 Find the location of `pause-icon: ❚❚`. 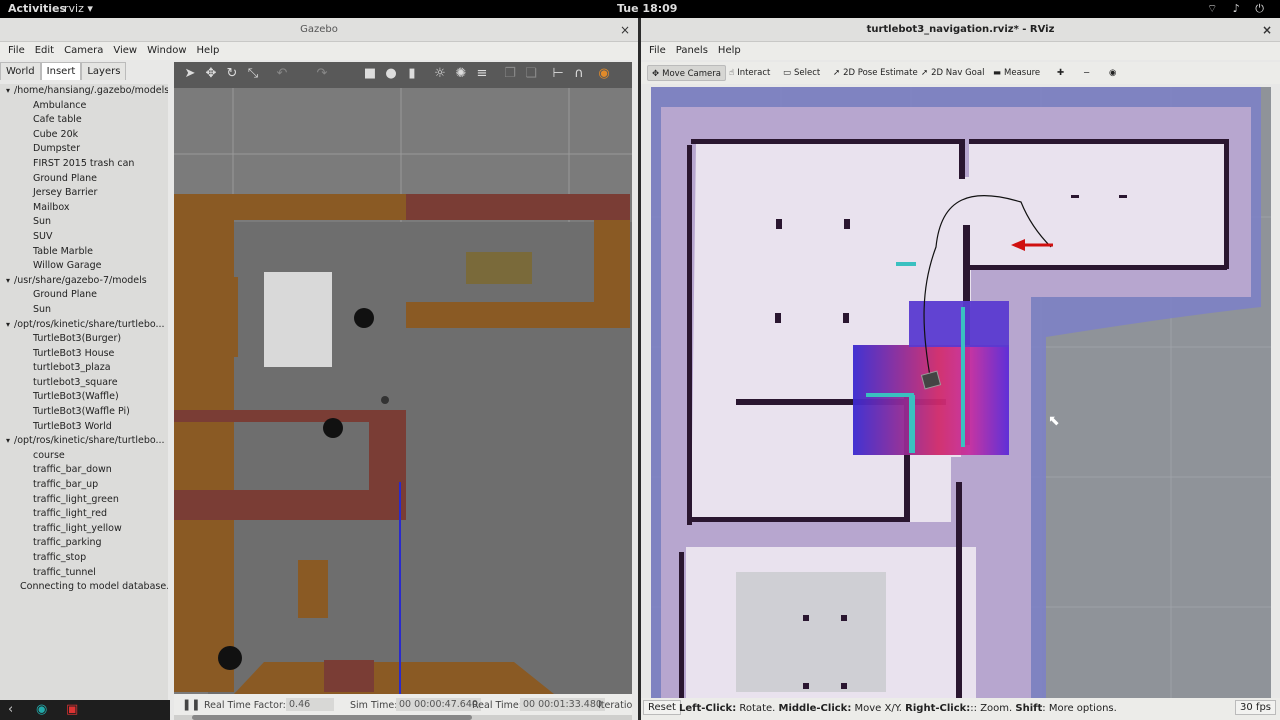

pause-icon: ❚❚ is located at coordinates (191, 704).